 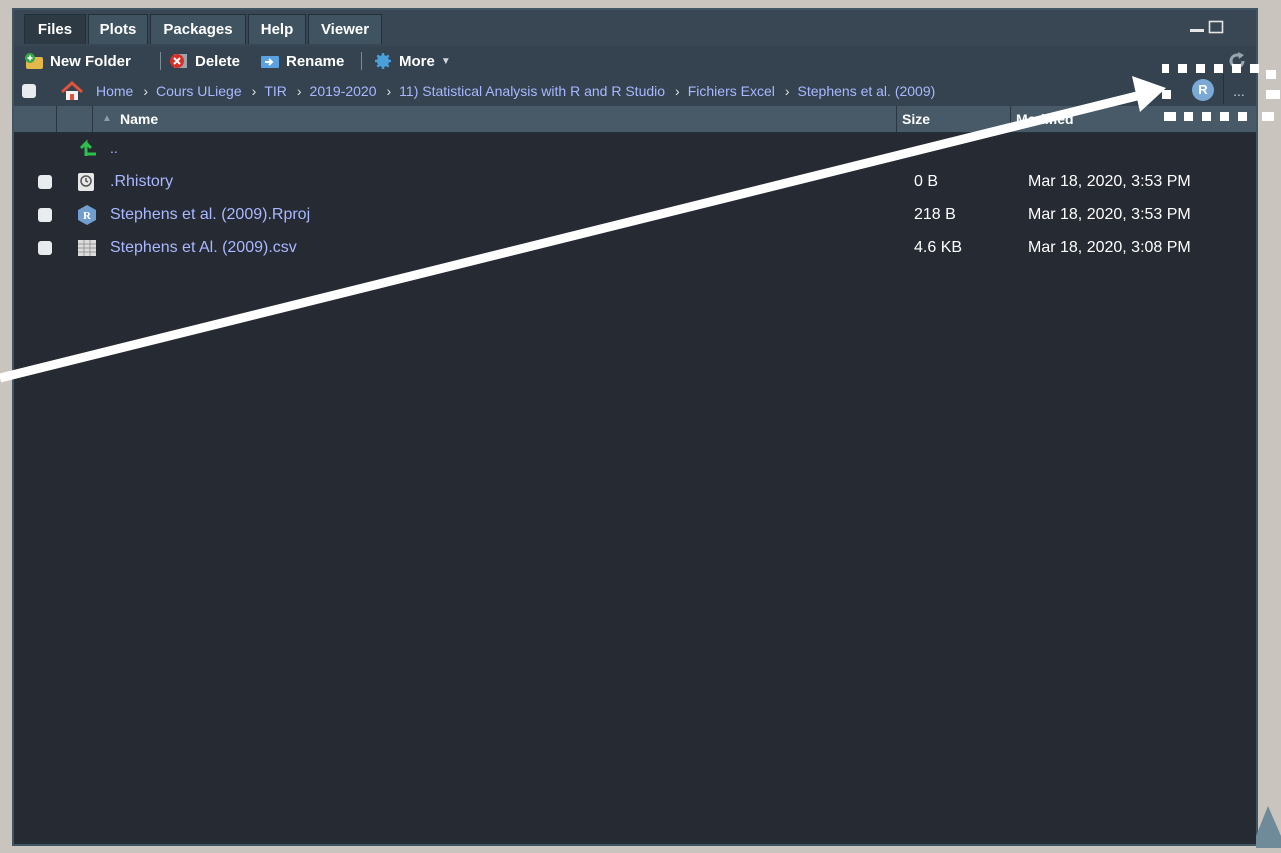 What do you see at coordinates (199, 91) in the screenshot?
I see `breadcrumb-cours-uliege: Cours ULiege` at bounding box center [199, 91].